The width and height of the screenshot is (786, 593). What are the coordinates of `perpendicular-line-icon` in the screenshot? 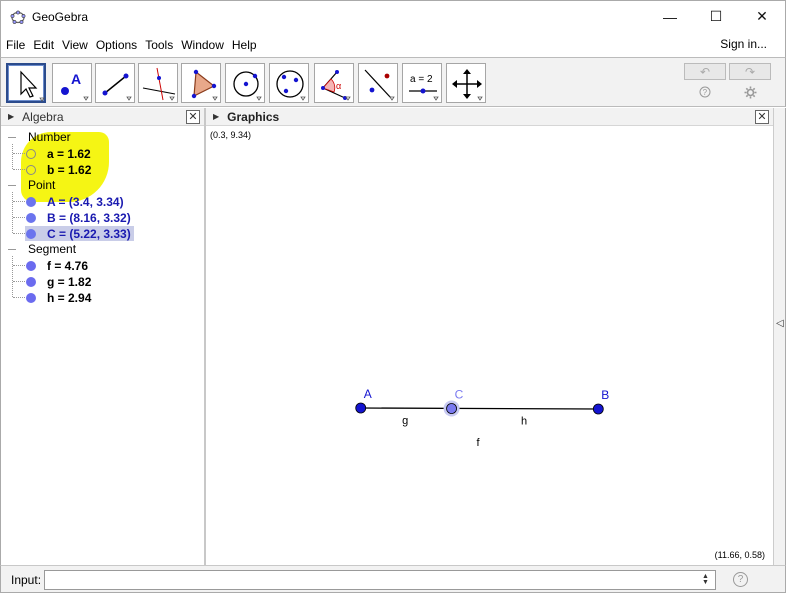 It's located at (159, 84).